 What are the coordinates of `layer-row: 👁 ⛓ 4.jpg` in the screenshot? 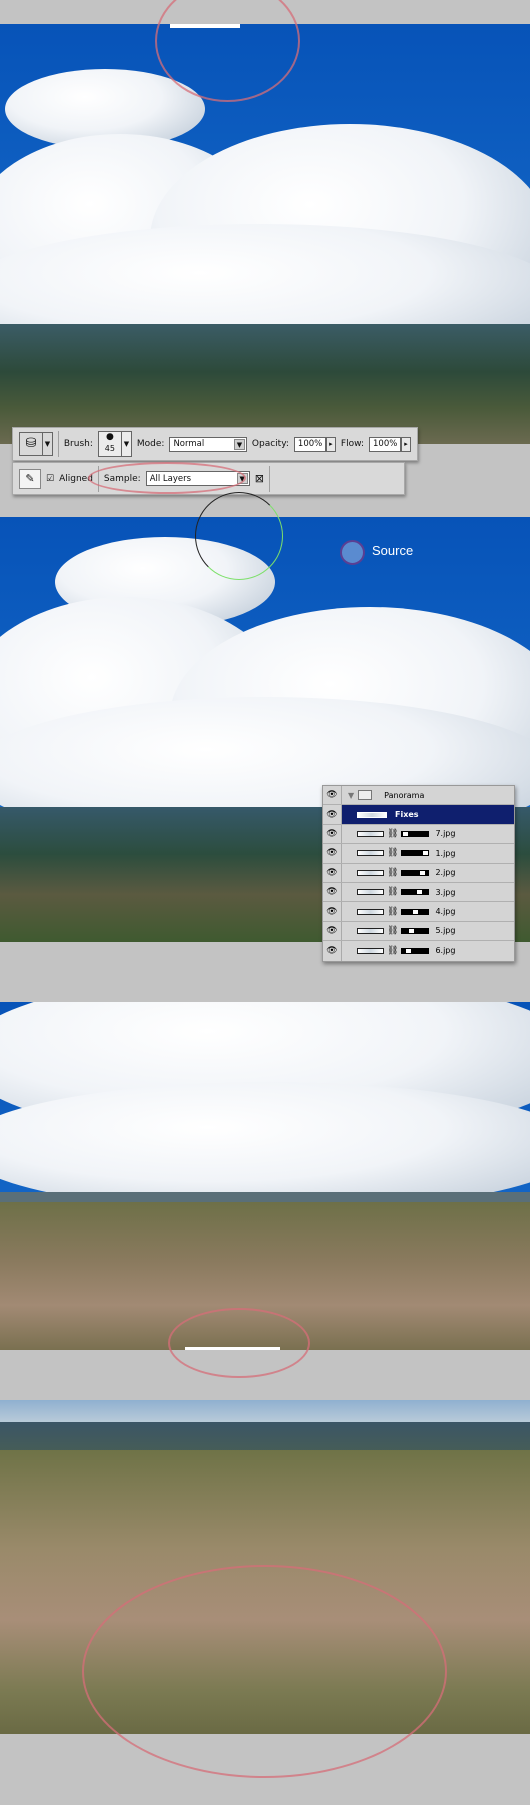 It's located at (418, 912).